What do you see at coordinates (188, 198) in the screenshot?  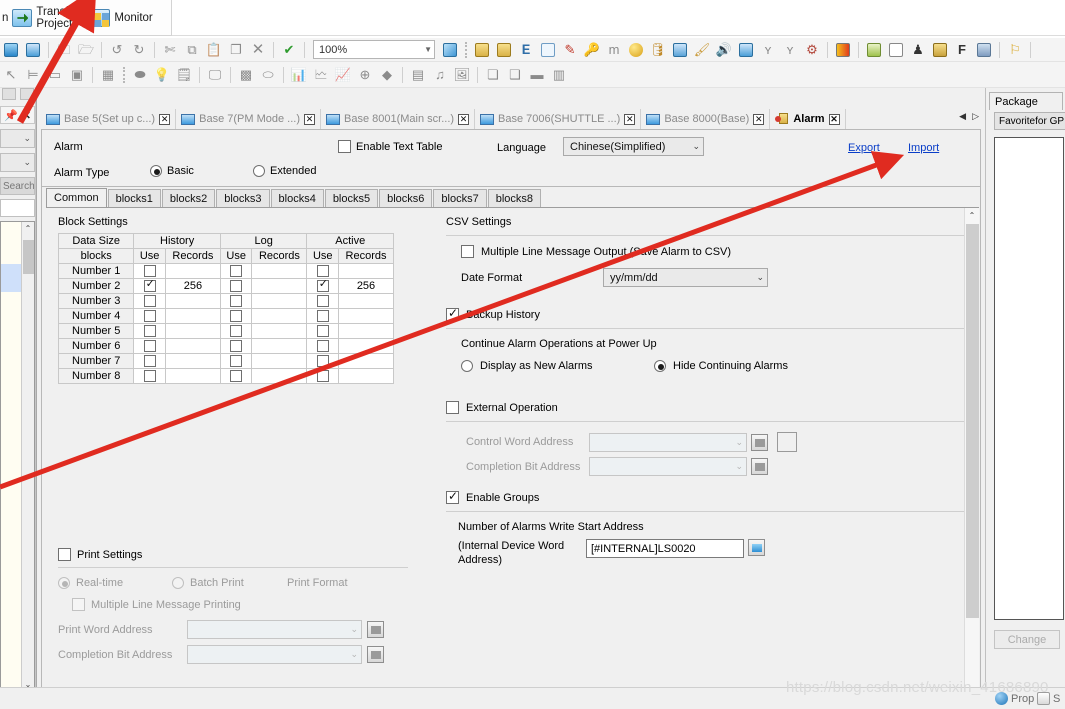 I see `tab-blocks2: blocks2` at bounding box center [188, 198].